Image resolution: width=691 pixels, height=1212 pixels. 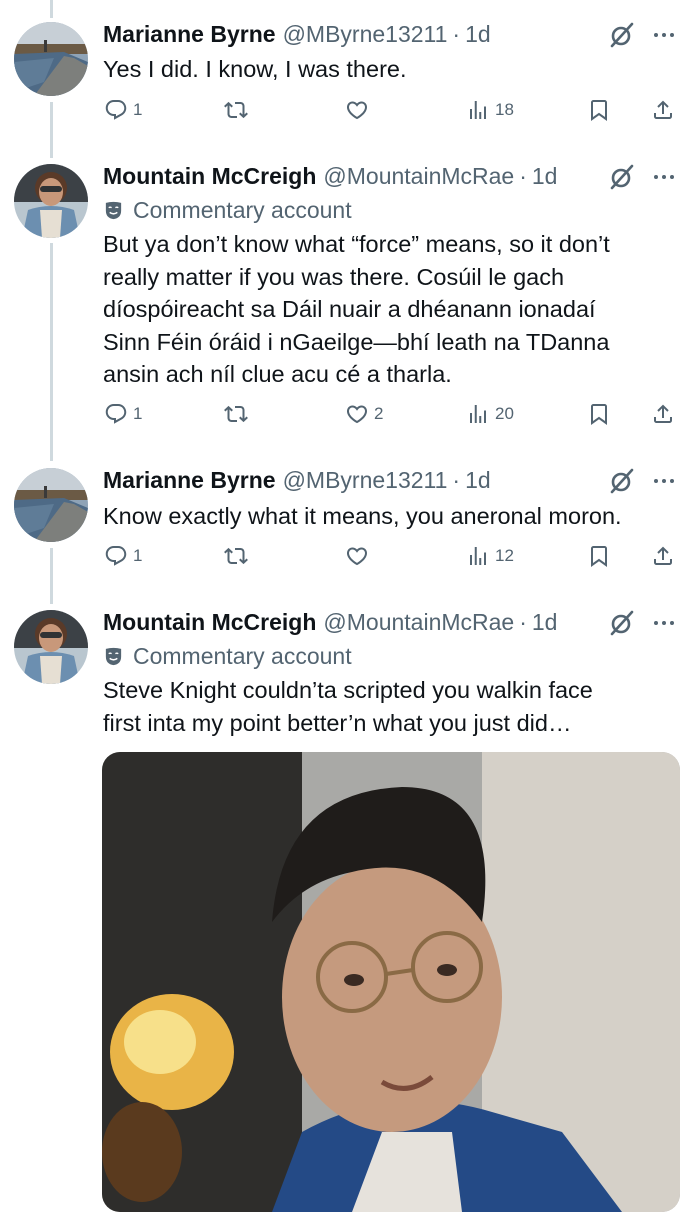 What do you see at coordinates (504, 413) in the screenshot?
I see `views-count: 20` at bounding box center [504, 413].